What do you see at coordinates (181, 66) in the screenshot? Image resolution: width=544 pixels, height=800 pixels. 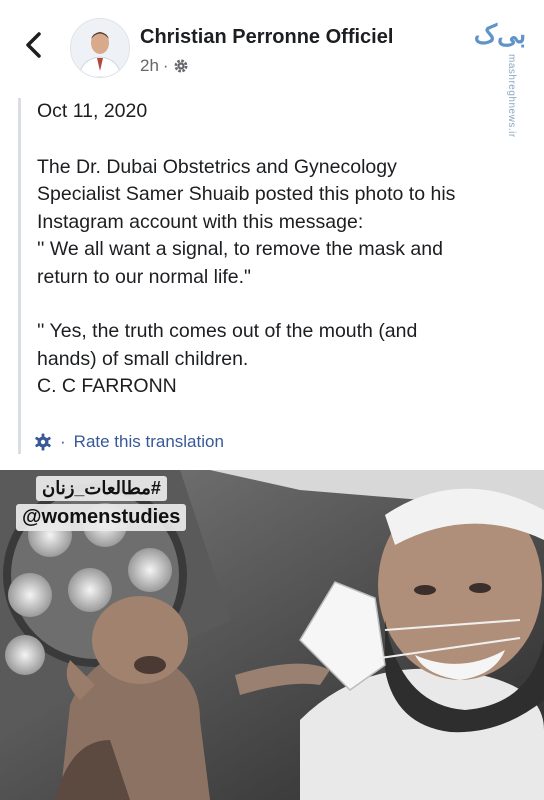 I see `globe-settings-icon` at bounding box center [181, 66].